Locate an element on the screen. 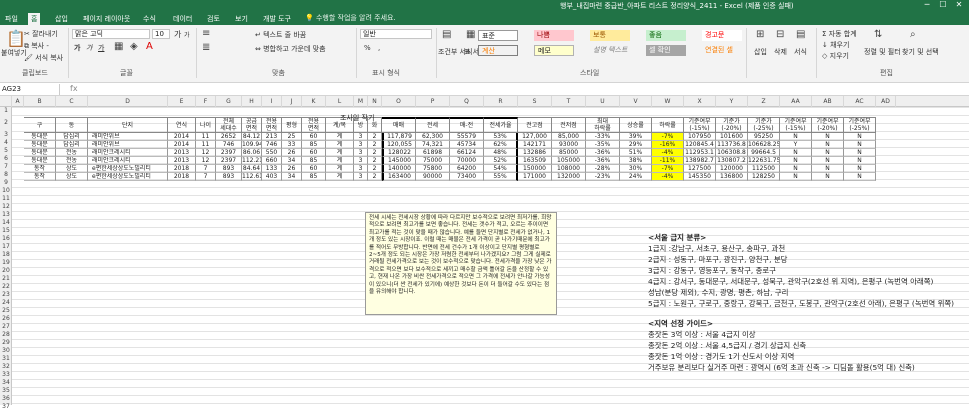  wrap-text-button: ↵ 텍스트 줄 바꿈 is located at coordinates (280, 35).